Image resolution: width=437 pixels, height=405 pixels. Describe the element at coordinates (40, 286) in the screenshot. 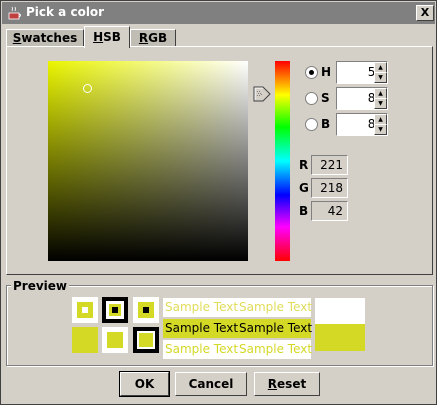

I see `preview-legend: Preview` at that location.